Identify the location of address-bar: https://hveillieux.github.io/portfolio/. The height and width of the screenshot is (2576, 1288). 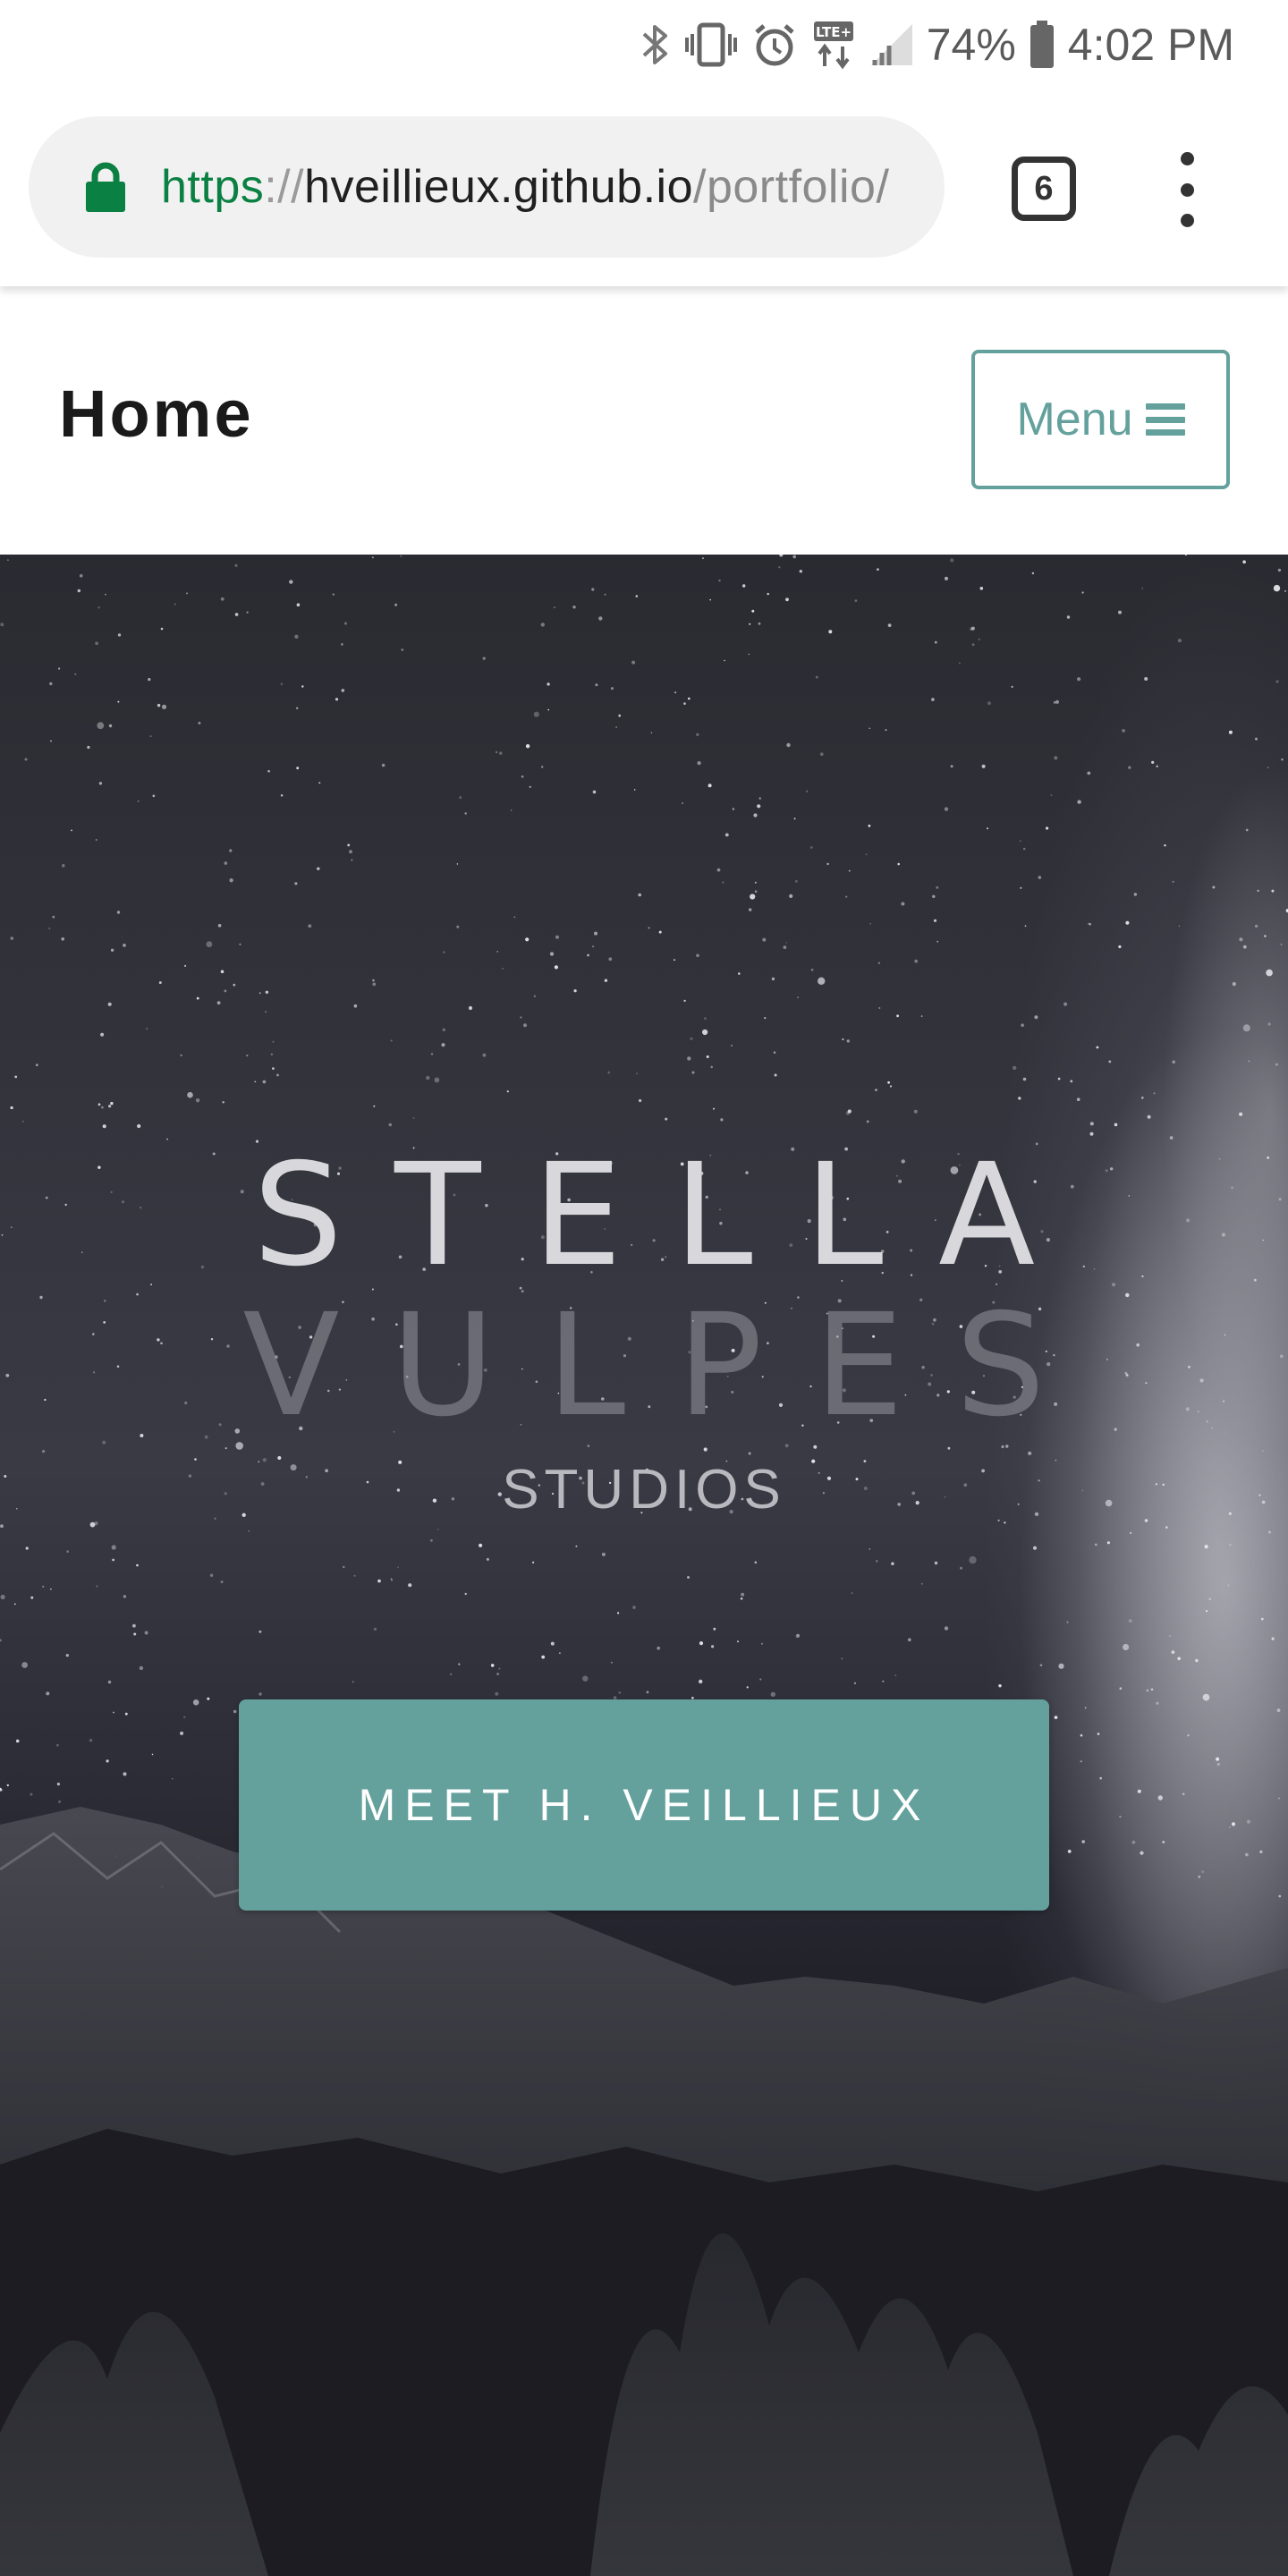
(487, 187).